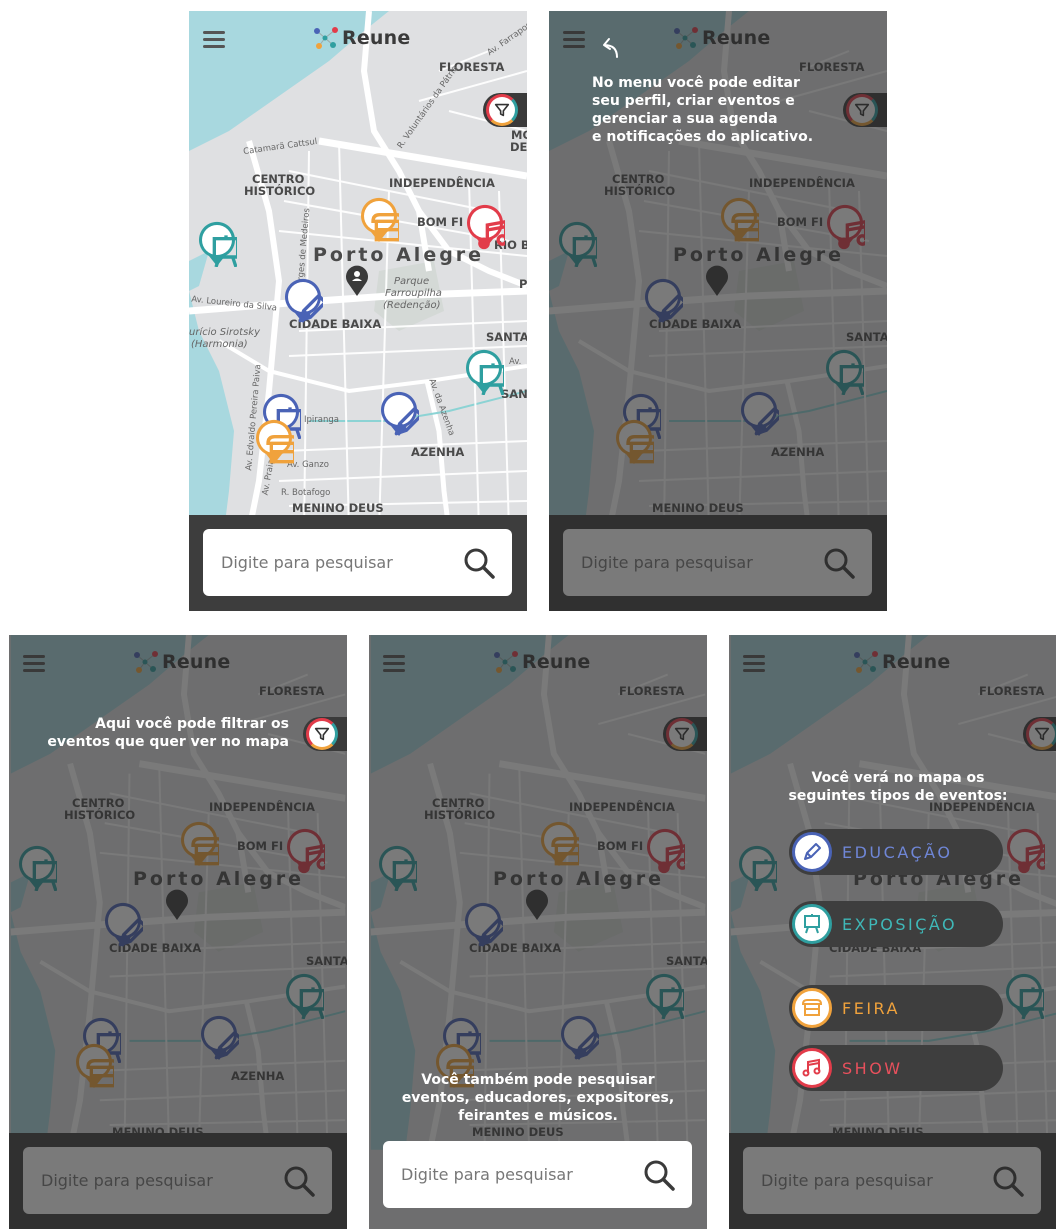 The height and width of the screenshot is (1229, 1056). I want to click on map-label-av: Av., so click(515, 362).